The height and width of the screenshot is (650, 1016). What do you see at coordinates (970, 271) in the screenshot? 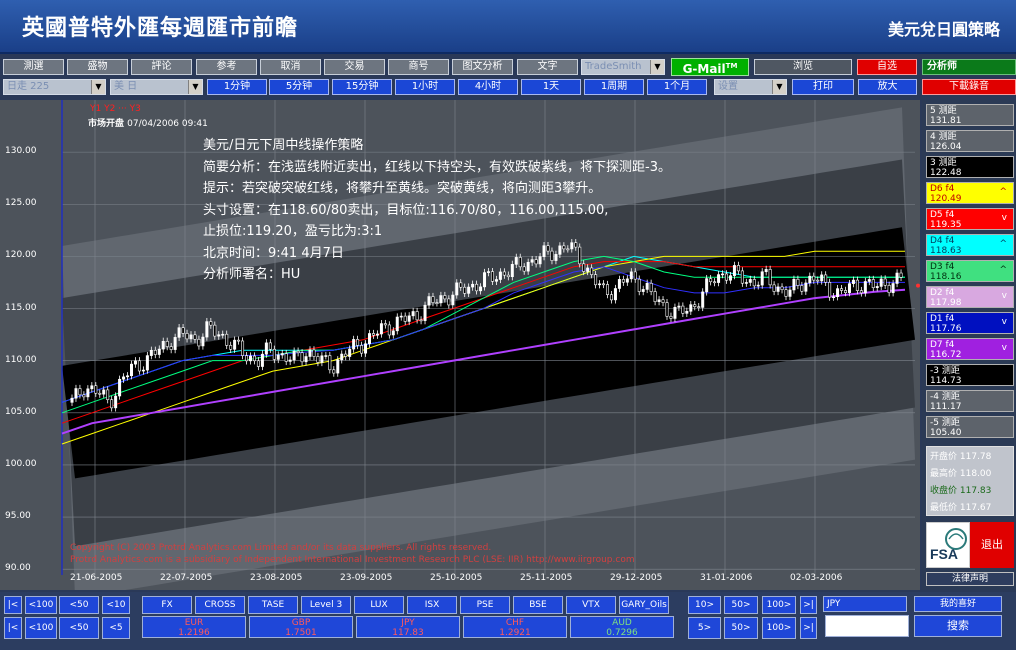
I see `level-item: D3 f4 118.16 ^` at bounding box center [970, 271].